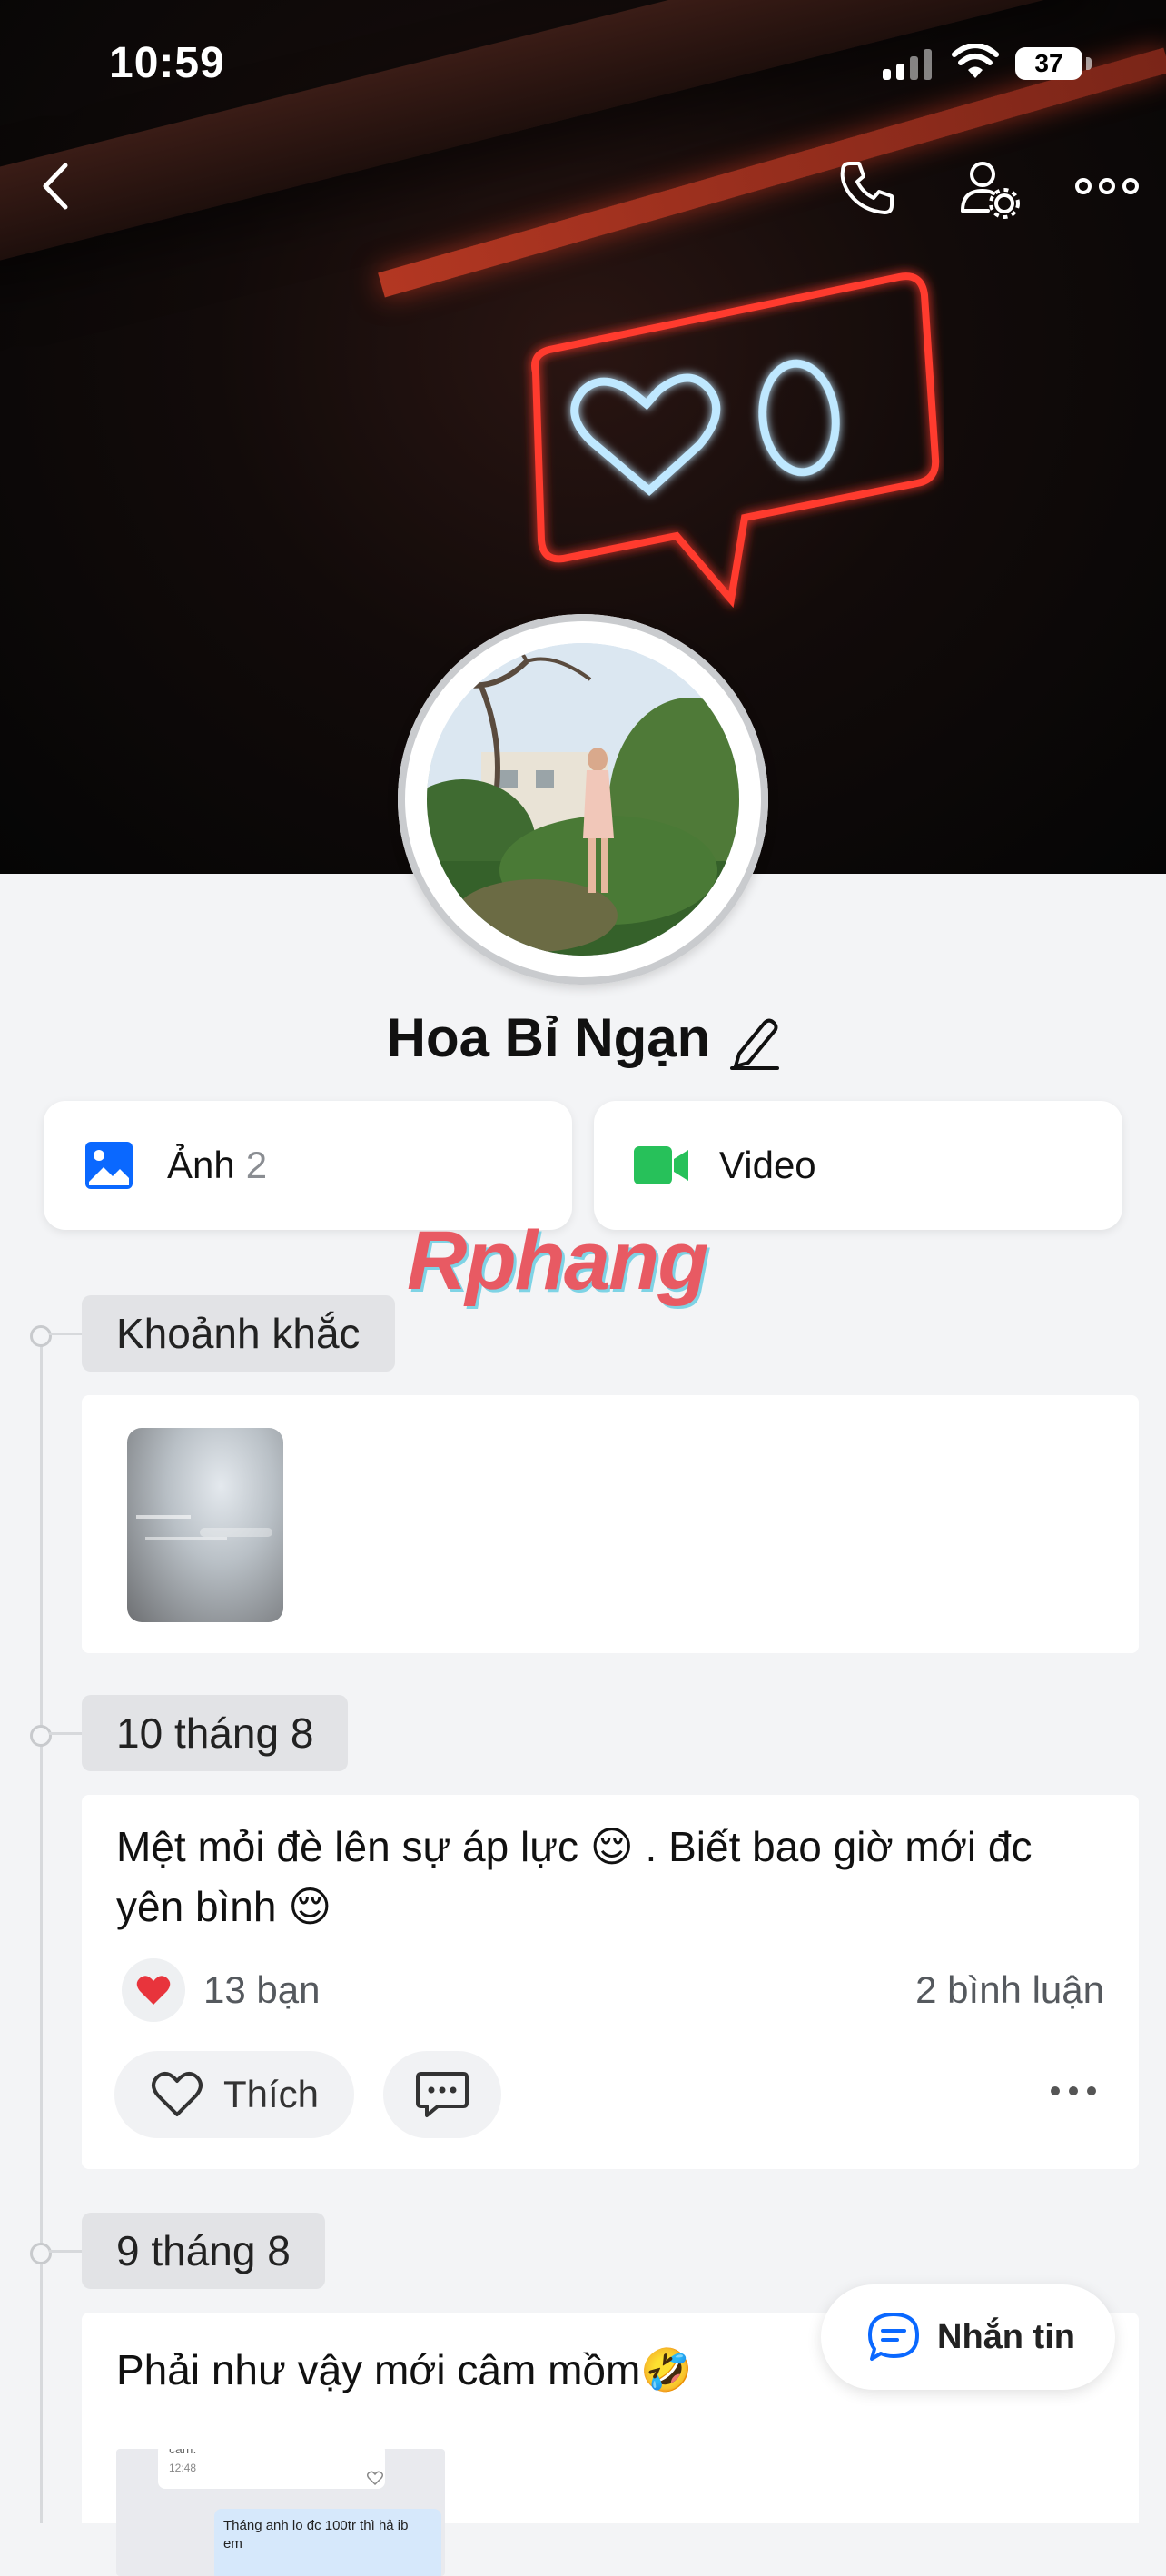 The width and height of the screenshot is (1166, 2576). I want to click on more-options-button, so click(1107, 188).